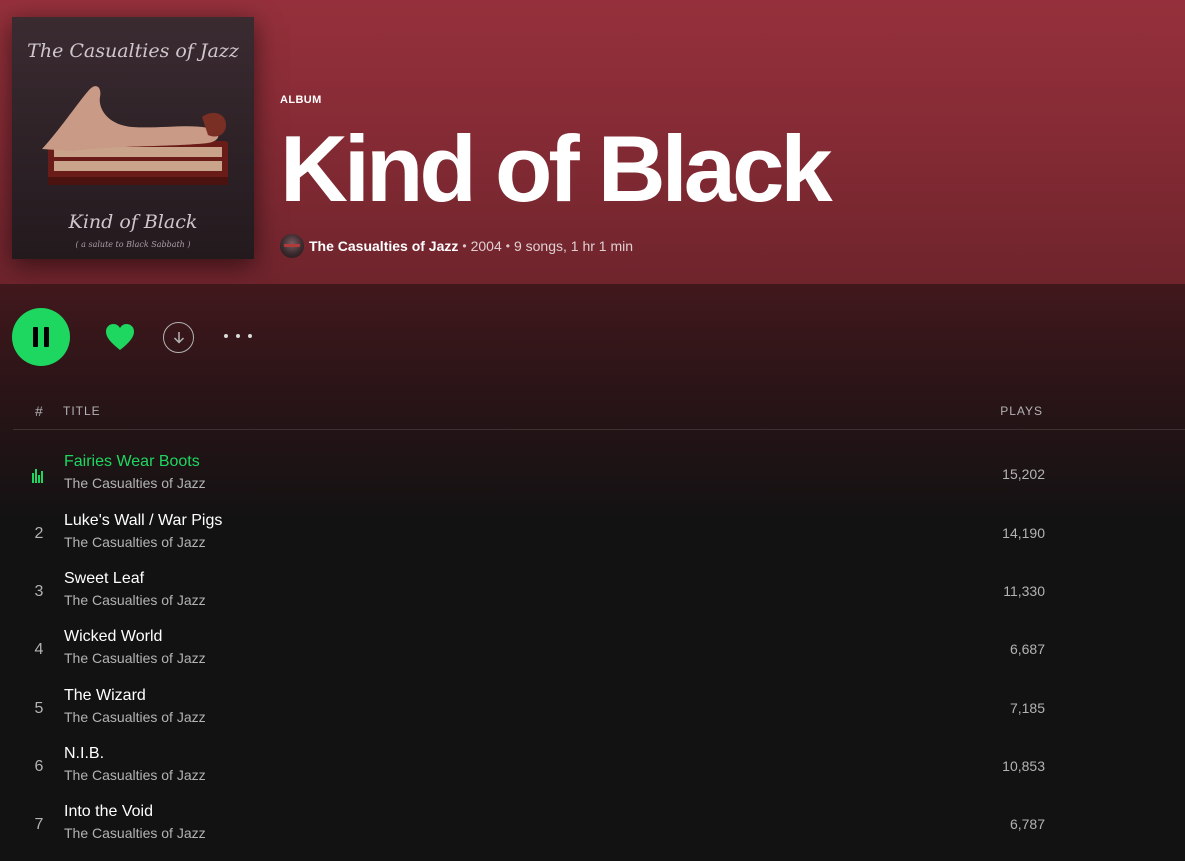 This screenshot has width=1185, height=861. I want to click on tracklist-header: # TITLE PLAYS, so click(599, 415).